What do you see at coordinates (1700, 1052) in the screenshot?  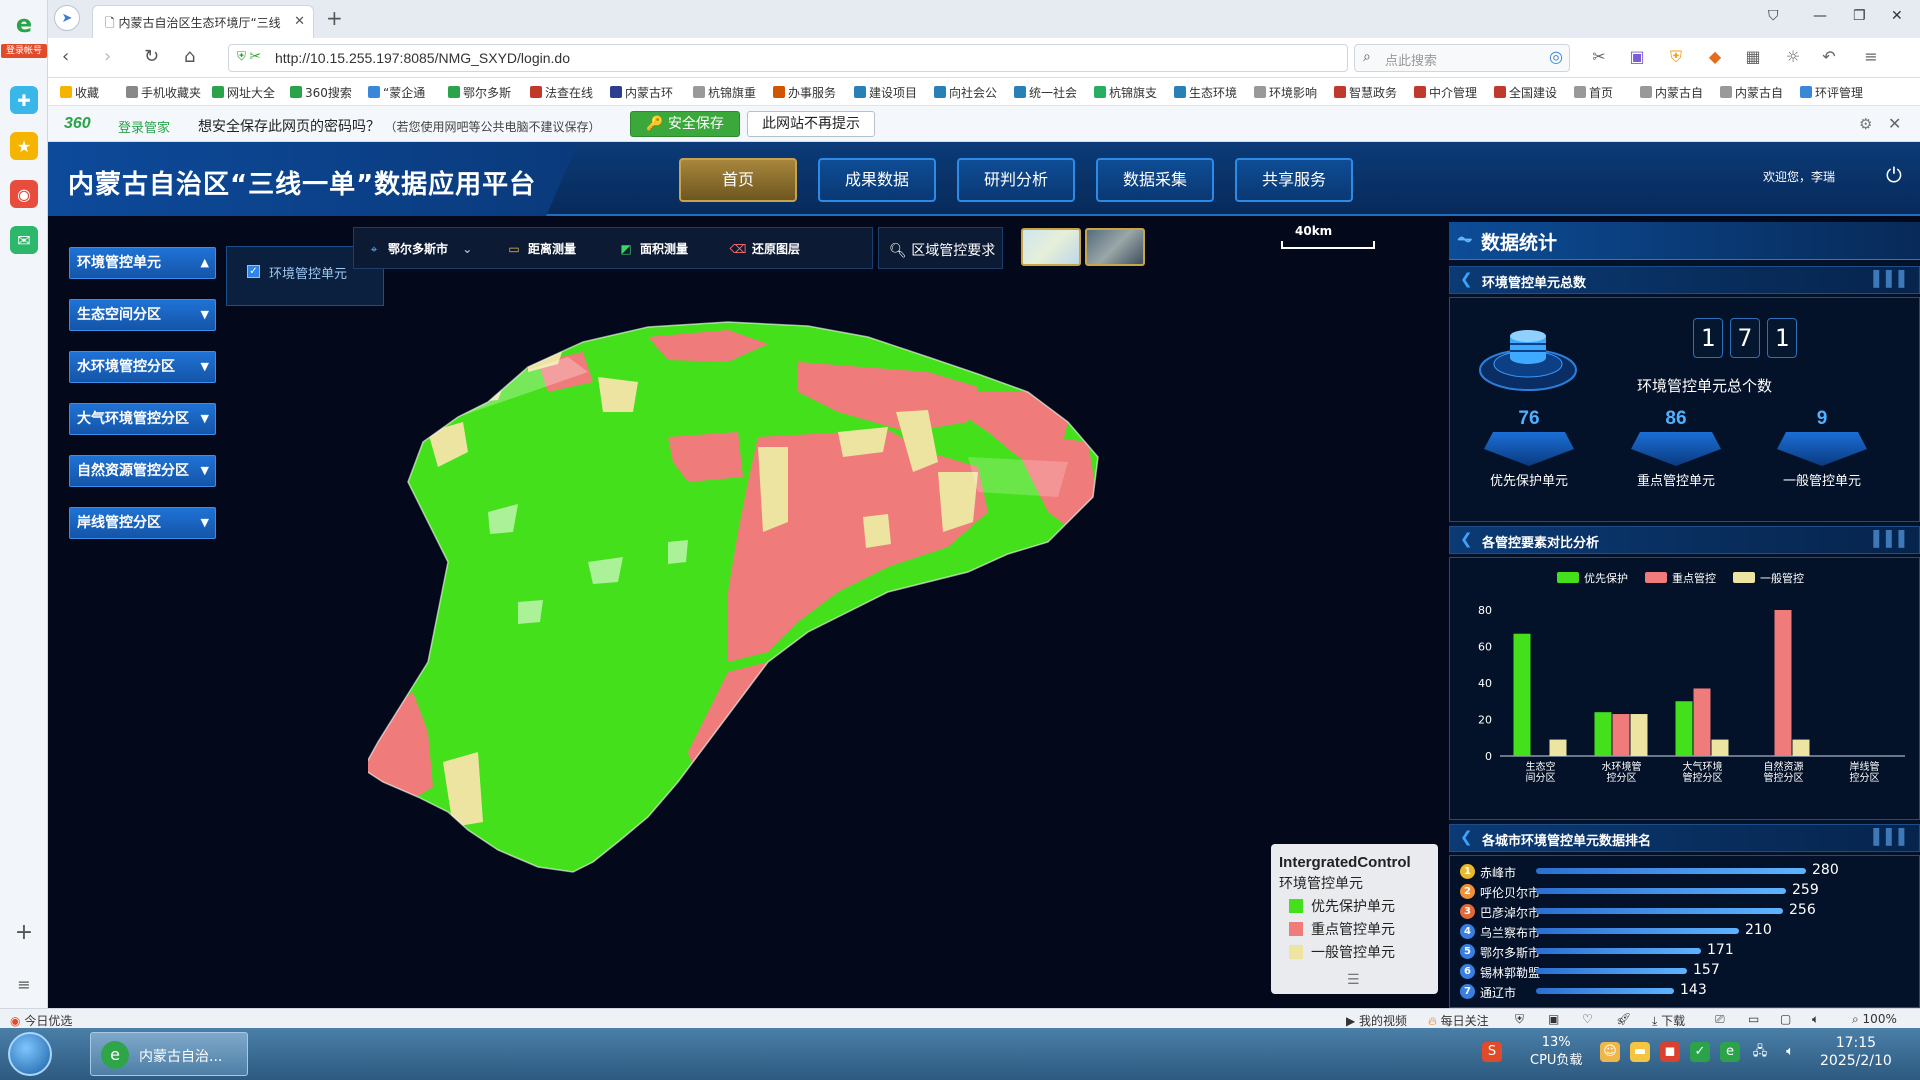 I see `tray-green-icon: ✓` at bounding box center [1700, 1052].